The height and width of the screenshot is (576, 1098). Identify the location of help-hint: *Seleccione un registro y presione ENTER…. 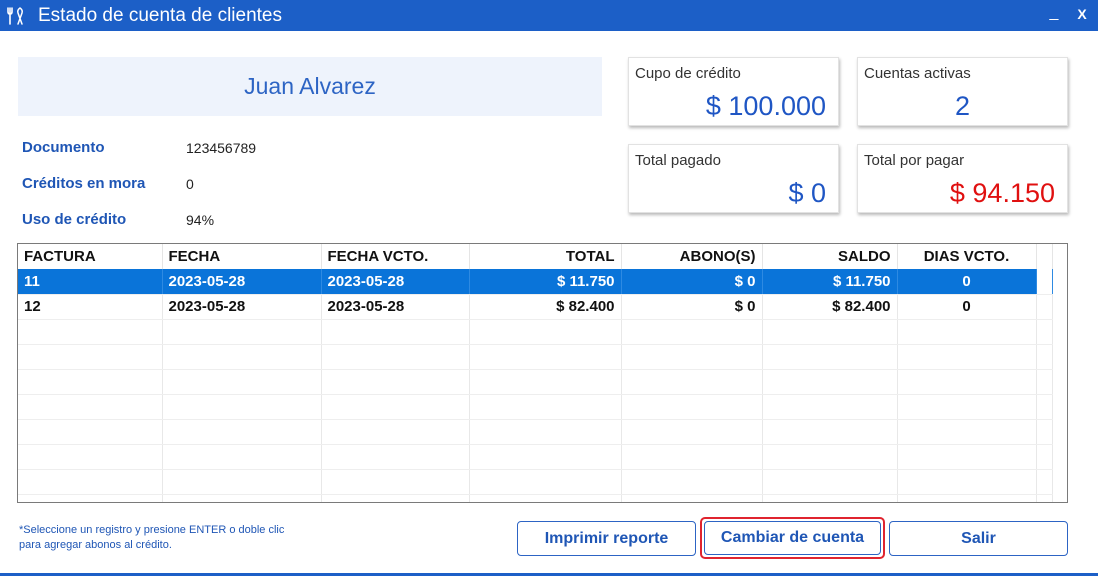
(151, 538).